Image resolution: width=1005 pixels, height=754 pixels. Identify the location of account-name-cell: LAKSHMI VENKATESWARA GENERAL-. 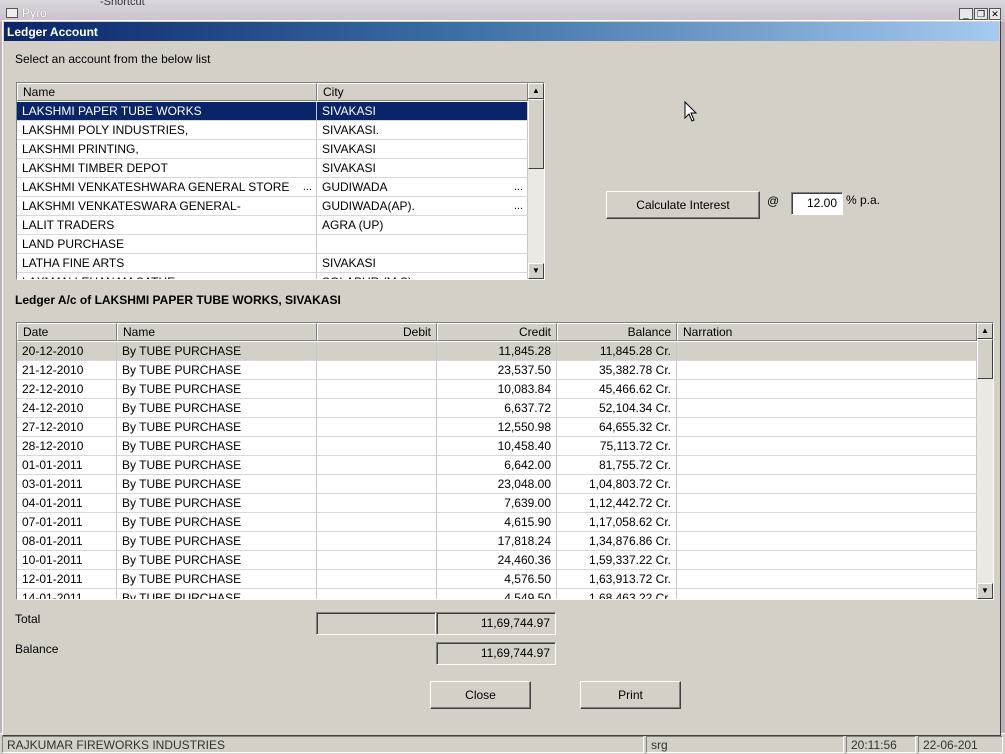
(167, 206).